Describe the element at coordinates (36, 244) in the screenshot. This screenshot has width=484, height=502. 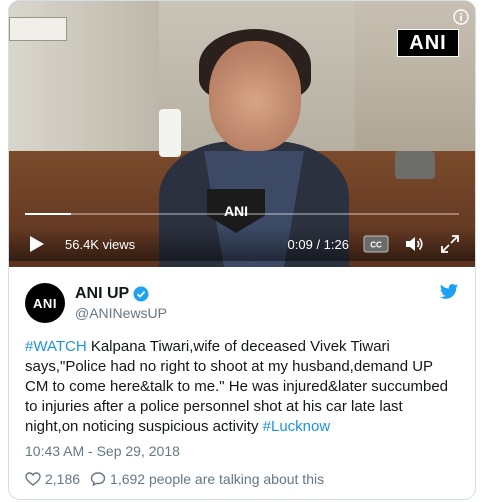
I see `play-icon` at that location.